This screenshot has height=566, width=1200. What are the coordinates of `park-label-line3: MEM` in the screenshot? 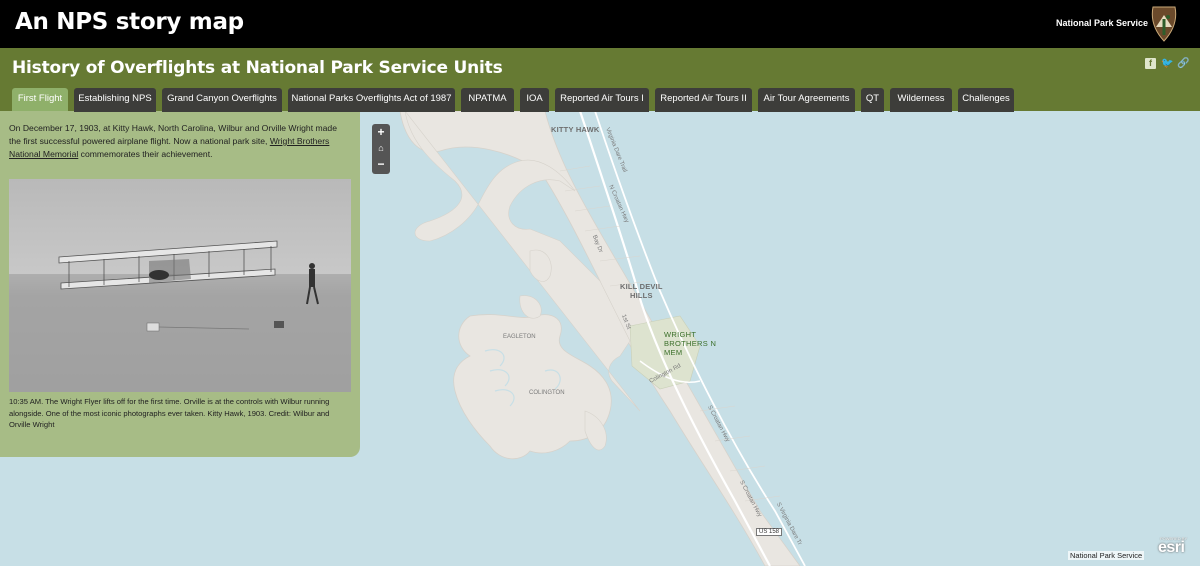 It's located at (673, 352).